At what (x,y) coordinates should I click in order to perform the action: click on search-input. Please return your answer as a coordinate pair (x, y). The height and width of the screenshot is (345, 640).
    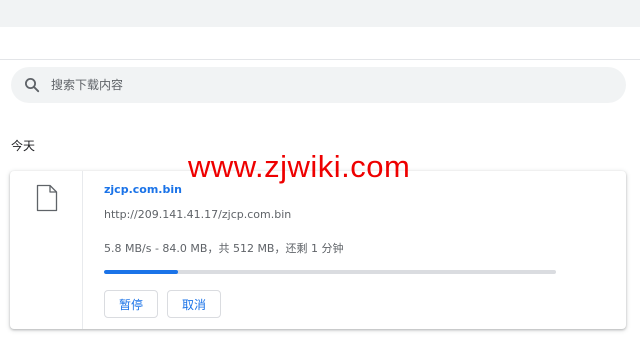
    Looking at the image, I should click on (311, 85).